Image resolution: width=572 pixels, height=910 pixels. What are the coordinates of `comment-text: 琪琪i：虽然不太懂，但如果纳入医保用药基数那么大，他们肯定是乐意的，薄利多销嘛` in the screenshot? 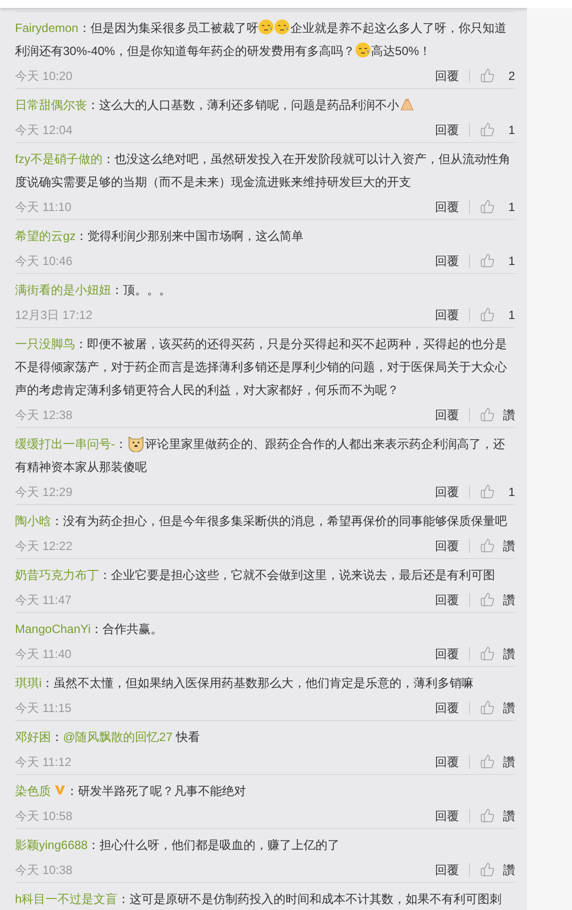 It's located at (245, 683).